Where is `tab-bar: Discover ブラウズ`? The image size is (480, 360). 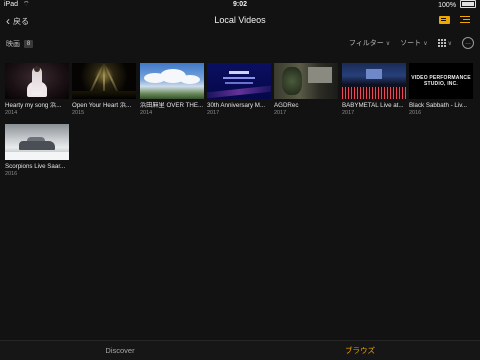
tab-bar: Discover ブラウズ is located at coordinates (240, 350).